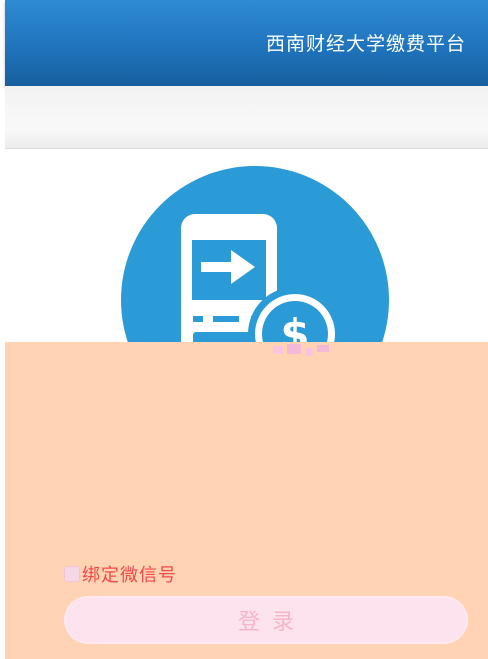  I want to click on sub-navigation-bar, so click(246, 117).